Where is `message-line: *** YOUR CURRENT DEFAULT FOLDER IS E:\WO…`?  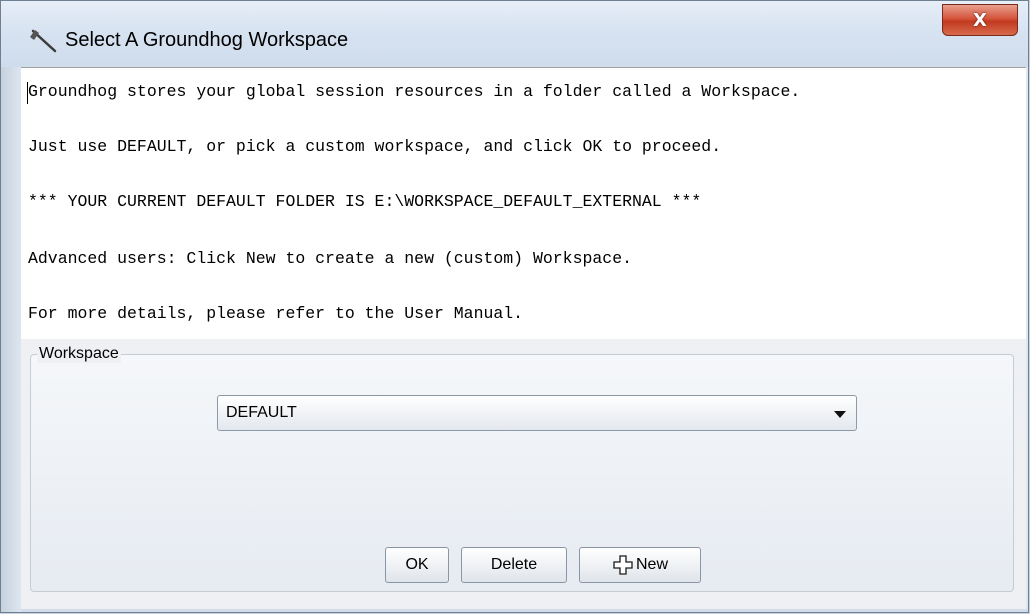 message-line: *** YOUR CURRENT DEFAULT FOLDER IS E:\WO… is located at coordinates (365, 201).